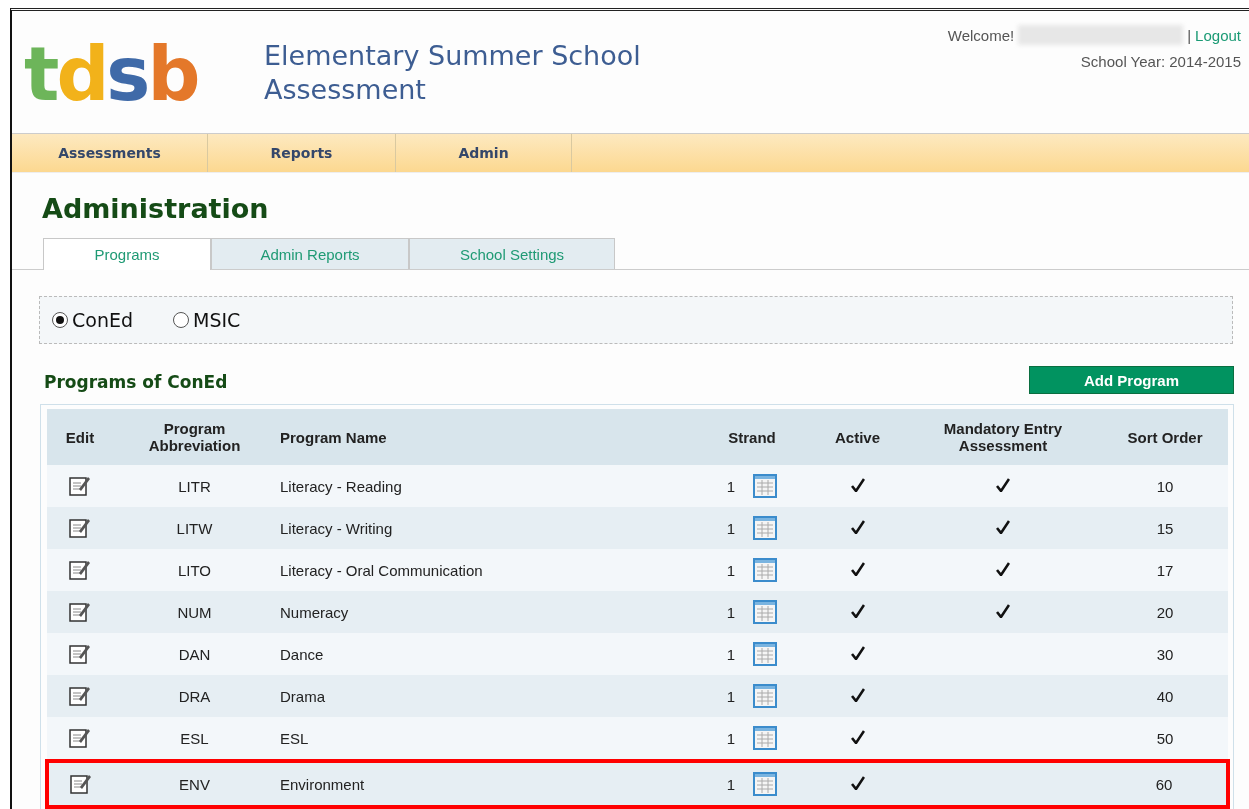 The height and width of the screenshot is (809, 1249). What do you see at coordinates (194, 612) in the screenshot?
I see `table-cell: NUM` at bounding box center [194, 612].